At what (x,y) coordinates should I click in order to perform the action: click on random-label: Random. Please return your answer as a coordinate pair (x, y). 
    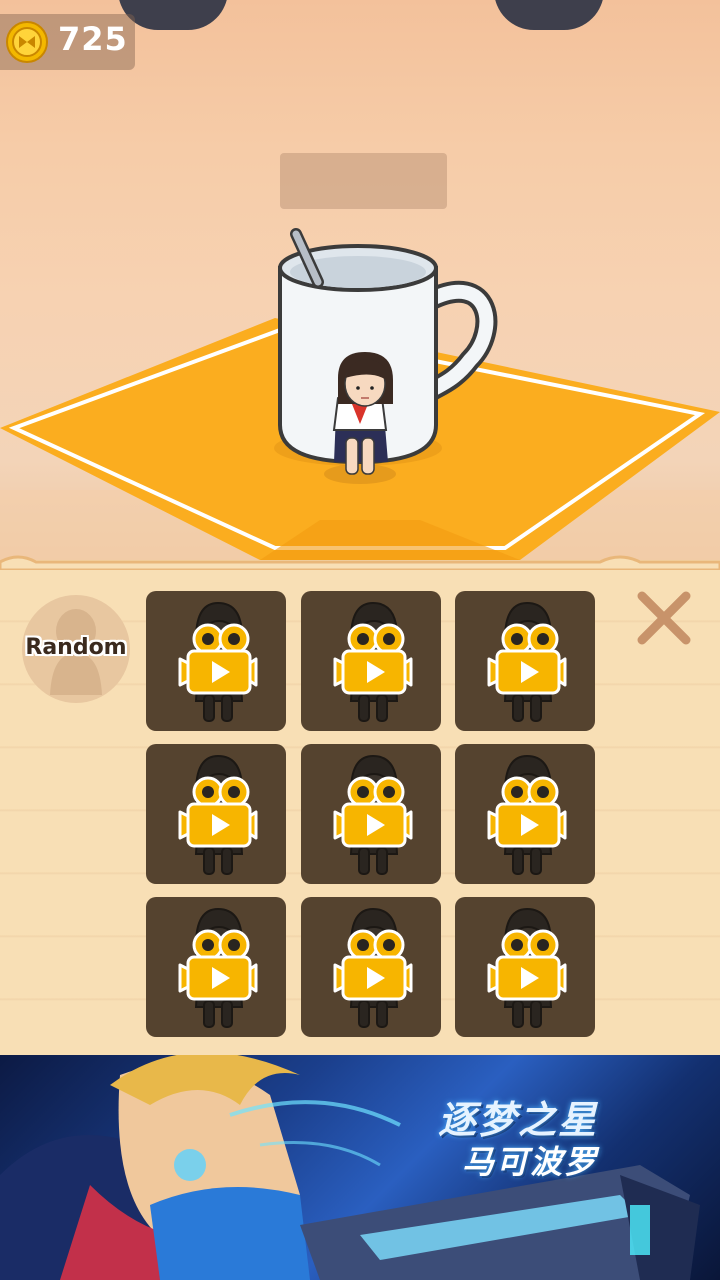
    Looking at the image, I should click on (76, 647).